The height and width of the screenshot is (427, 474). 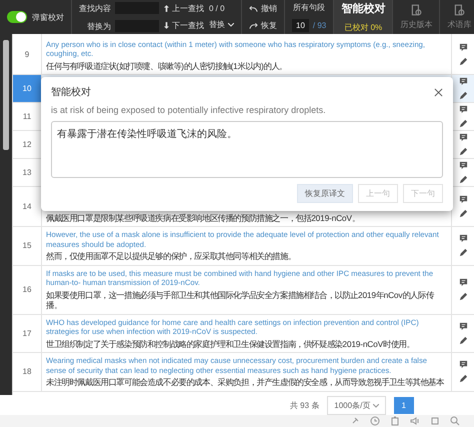 I want to click on translation-text: 然而，仅使用面罩不足以提供足够的保护，应采取其他同等相关的措施。, so click(x=171, y=256).